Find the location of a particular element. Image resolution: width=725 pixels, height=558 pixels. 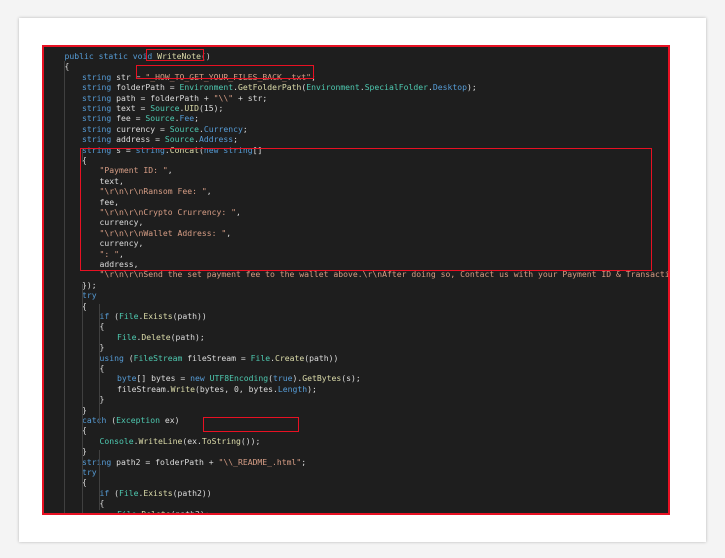

code-token: true is located at coordinates (282, 378).